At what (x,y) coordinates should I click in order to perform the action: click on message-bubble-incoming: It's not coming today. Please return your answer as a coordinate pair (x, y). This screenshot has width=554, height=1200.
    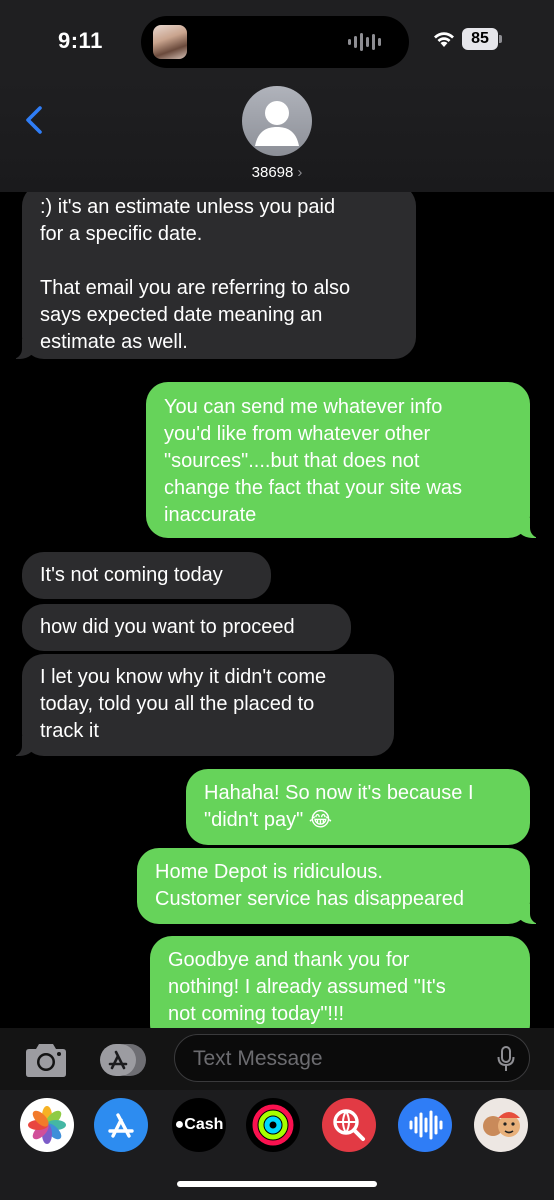
    Looking at the image, I should click on (146, 575).